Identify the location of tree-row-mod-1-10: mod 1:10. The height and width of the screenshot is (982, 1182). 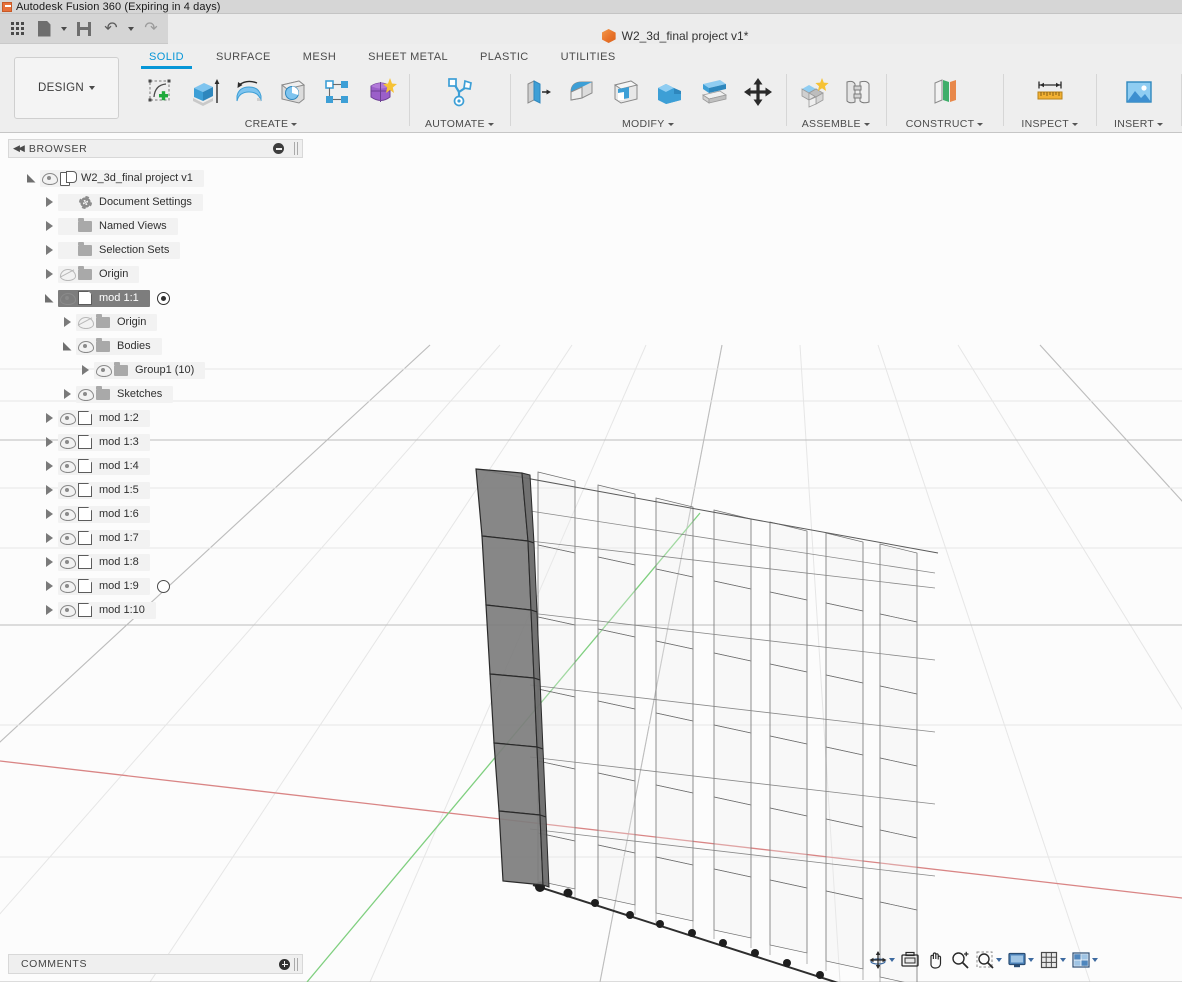
(155, 610).